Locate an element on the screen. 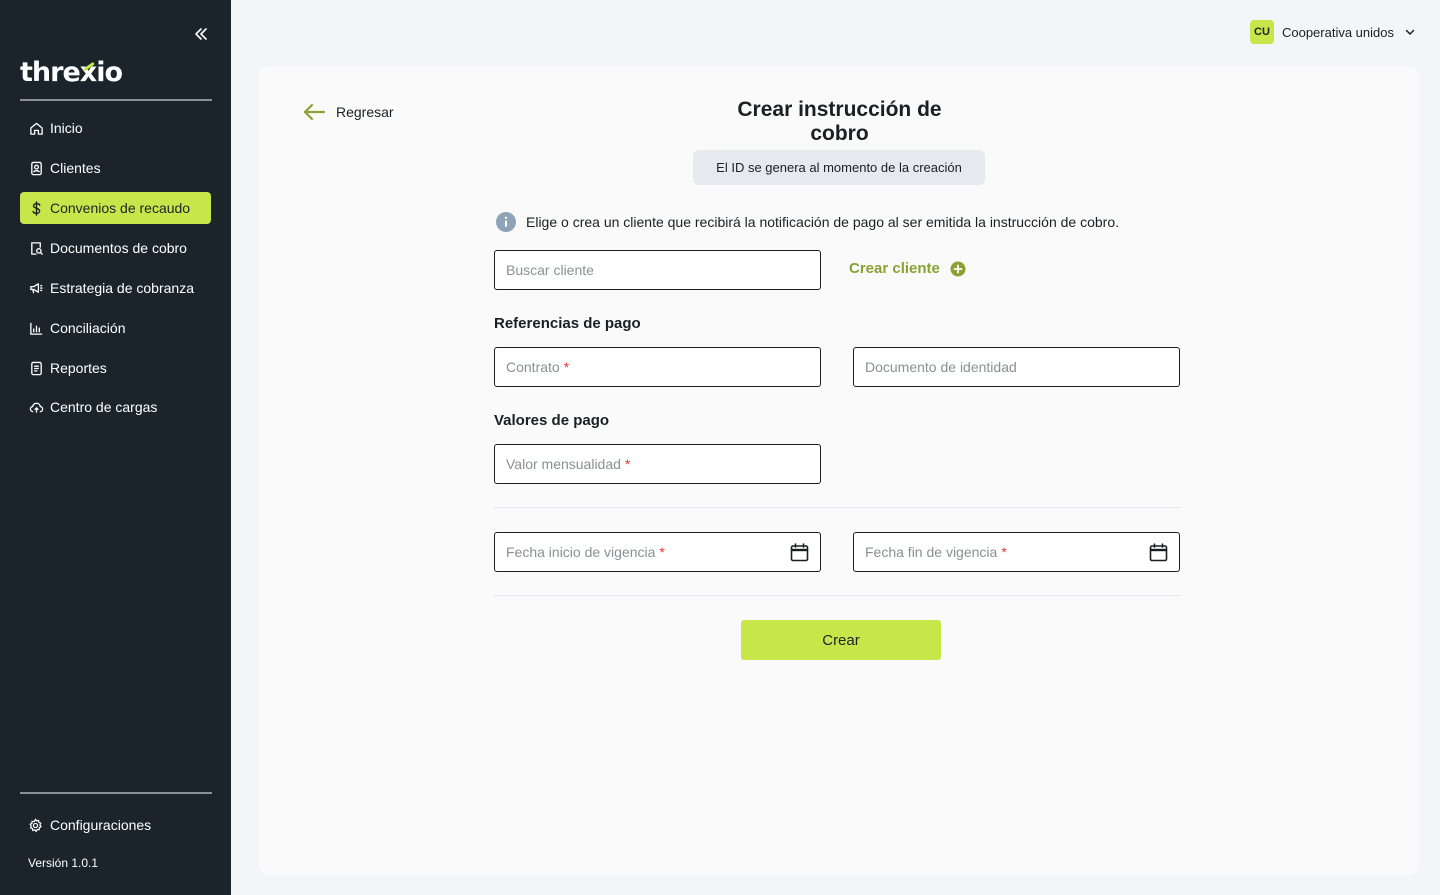 The height and width of the screenshot is (895, 1440). sidebar-item-centro-cargas: Centro de cargas is located at coordinates (115, 407).